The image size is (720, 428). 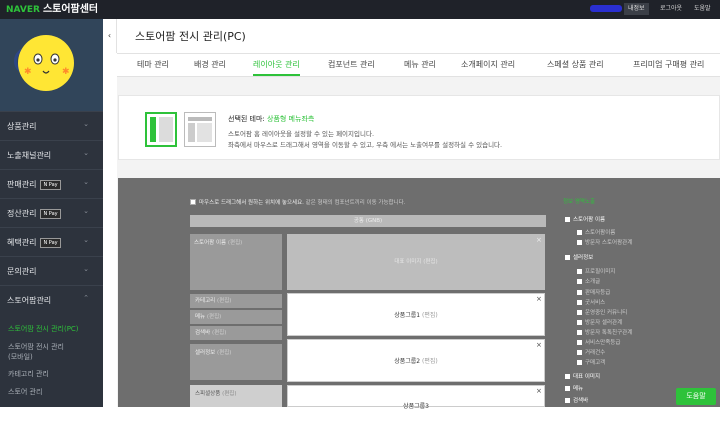 What do you see at coordinates (236, 362) in the screenshot?
I see `block-seller-info: 셀러정보 (편집)` at bounding box center [236, 362].